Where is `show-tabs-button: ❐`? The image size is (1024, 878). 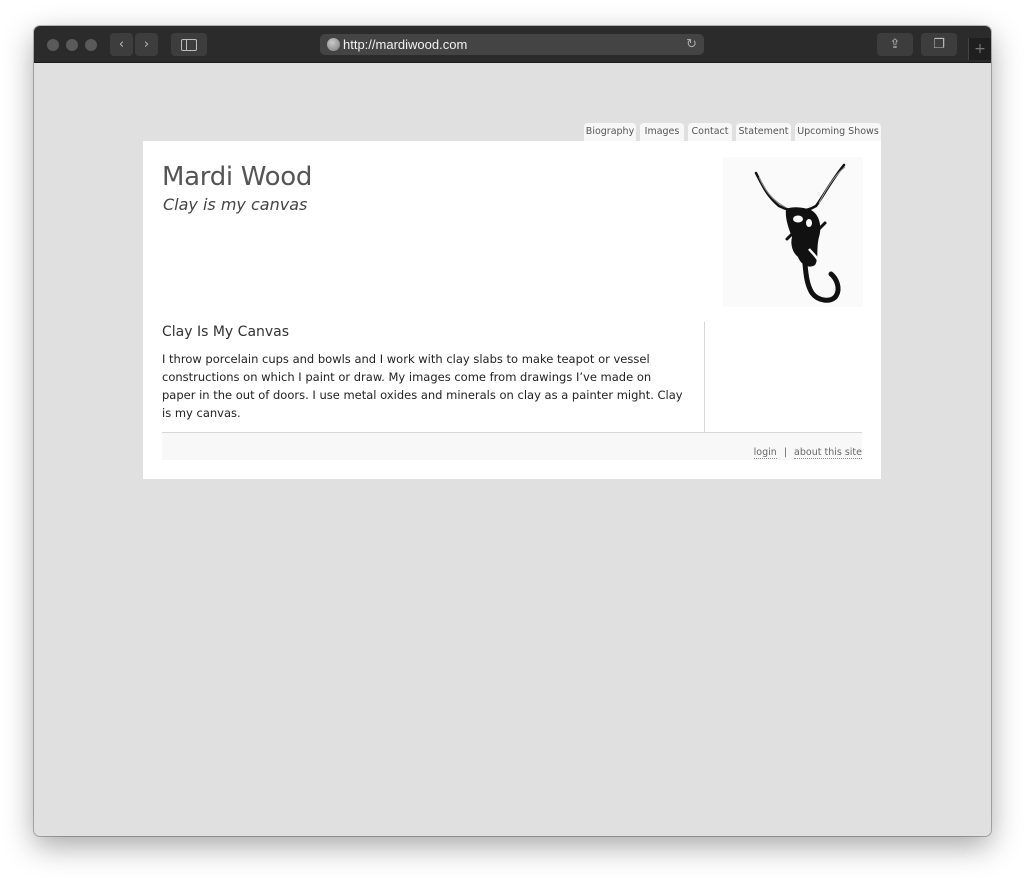
show-tabs-button: ❐ is located at coordinates (939, 44).